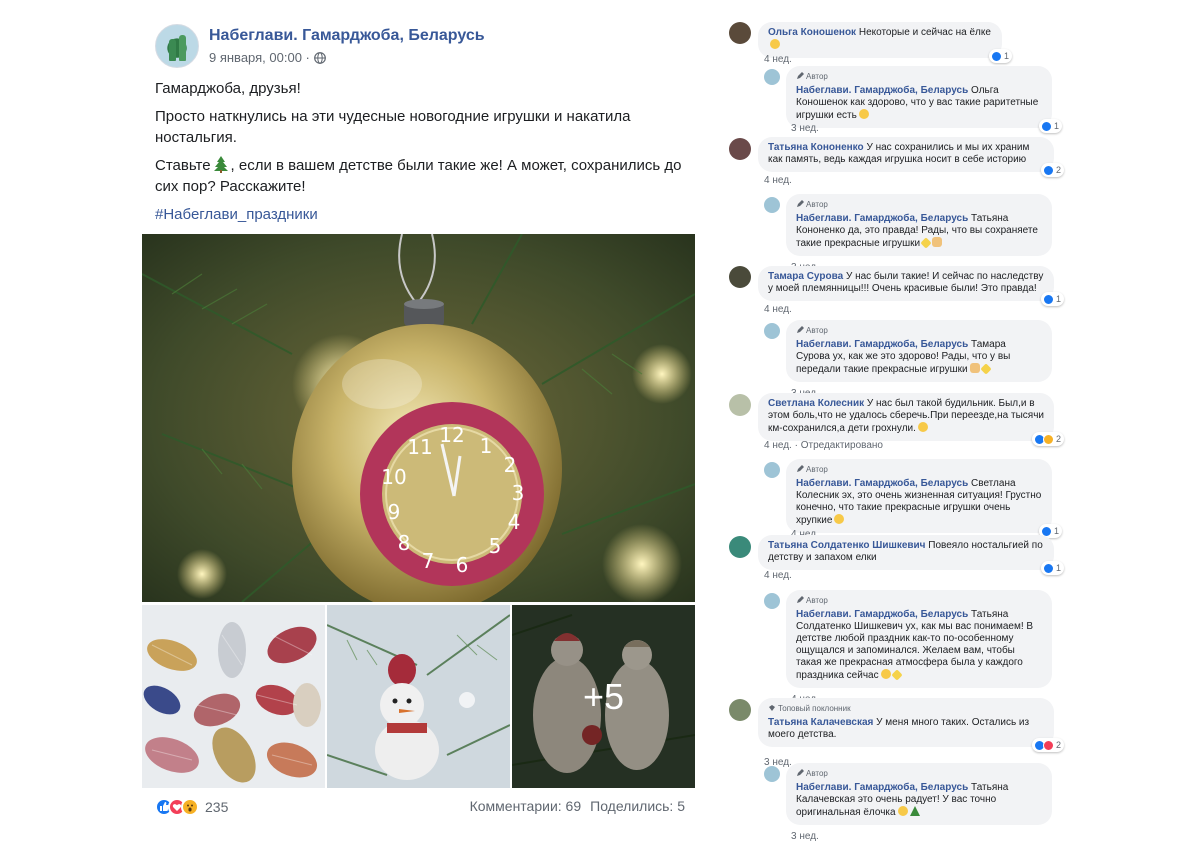 This screenshot has width=1204, height=848. What do you see at coordinates (451, 435) in the screenshot?
I see `svg-text: 12` at bounding box center [451, 435].